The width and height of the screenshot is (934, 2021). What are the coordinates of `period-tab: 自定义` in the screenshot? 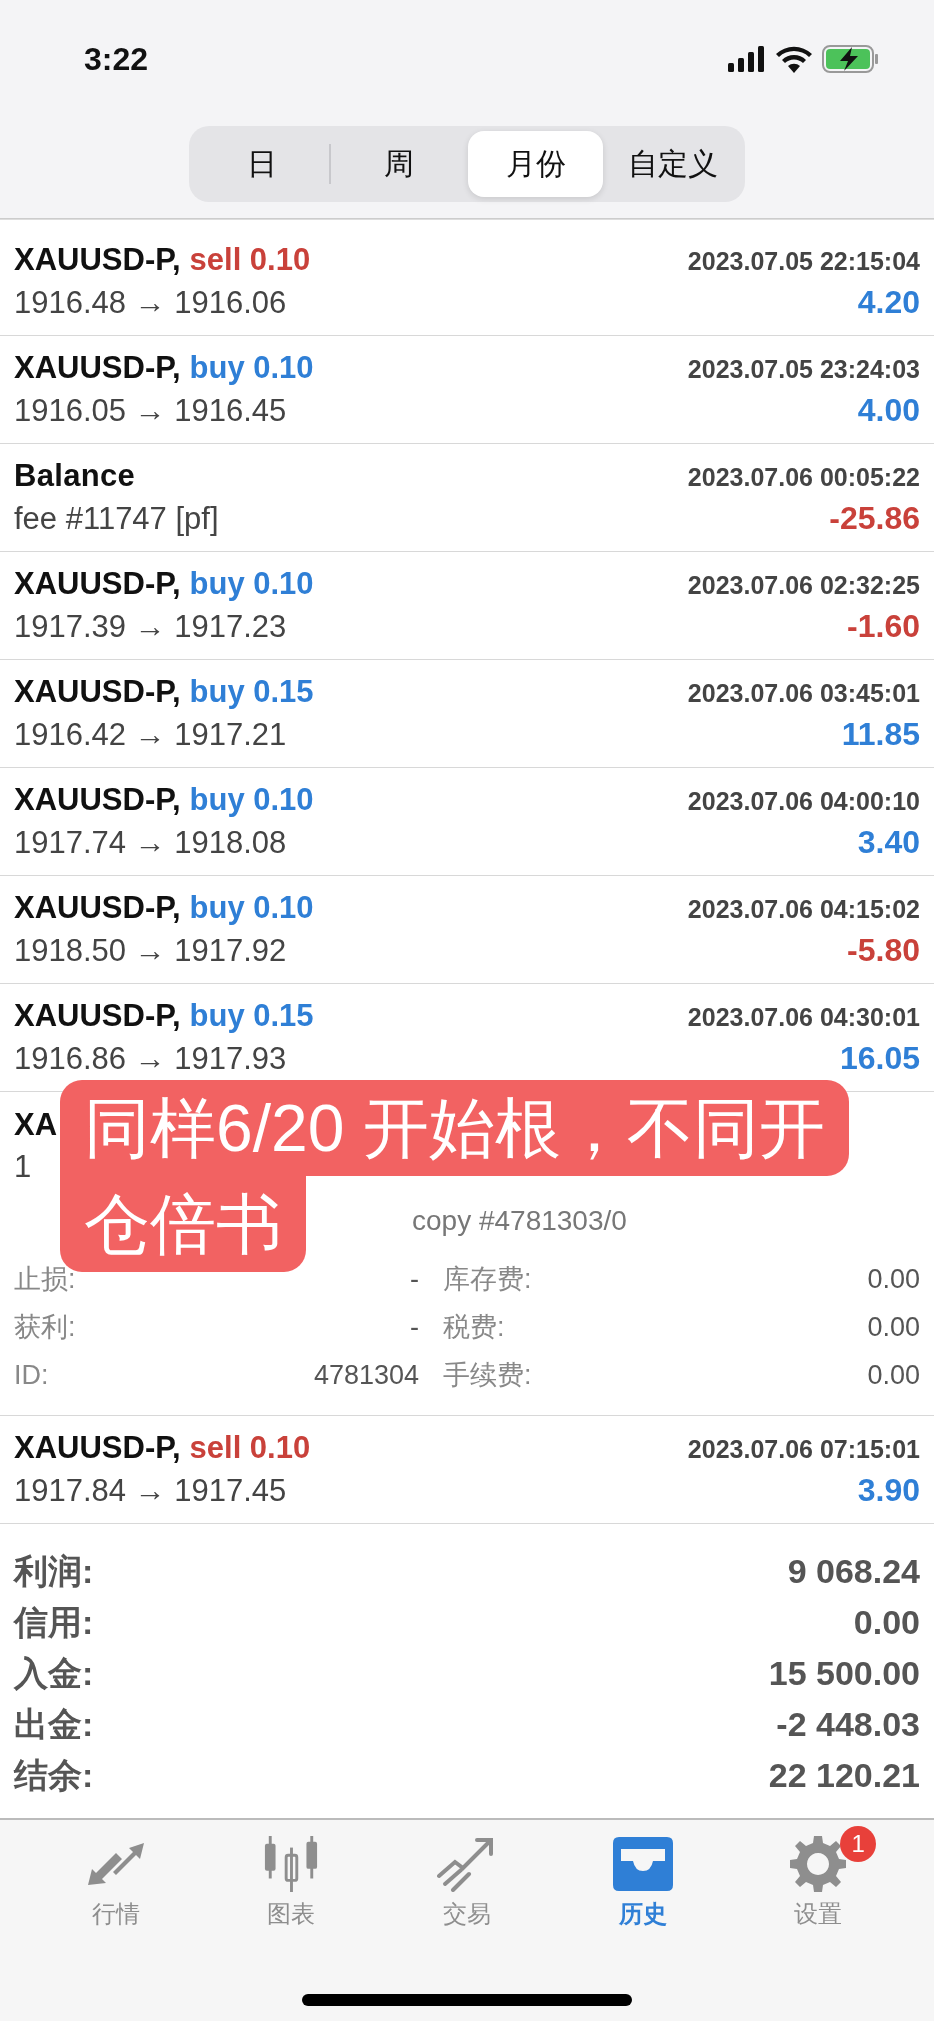 It's located at (672, 164).